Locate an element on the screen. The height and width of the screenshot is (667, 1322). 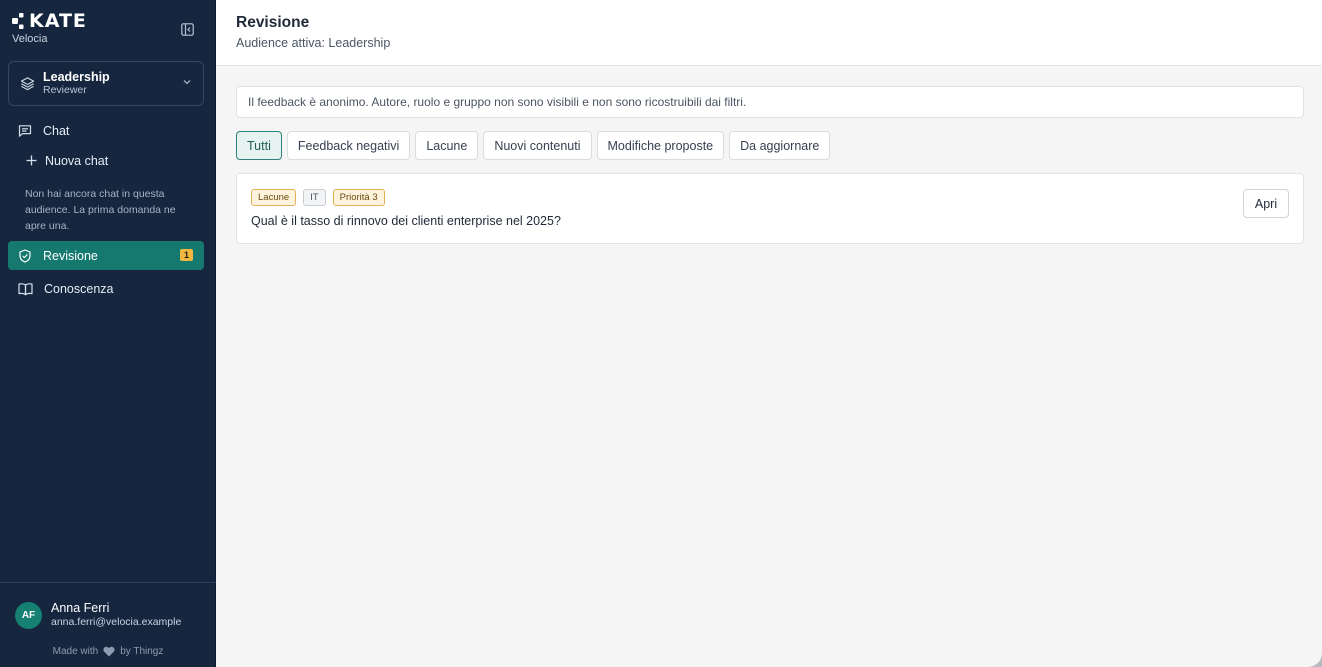
layers-icon is located at coordinates (27, 84).